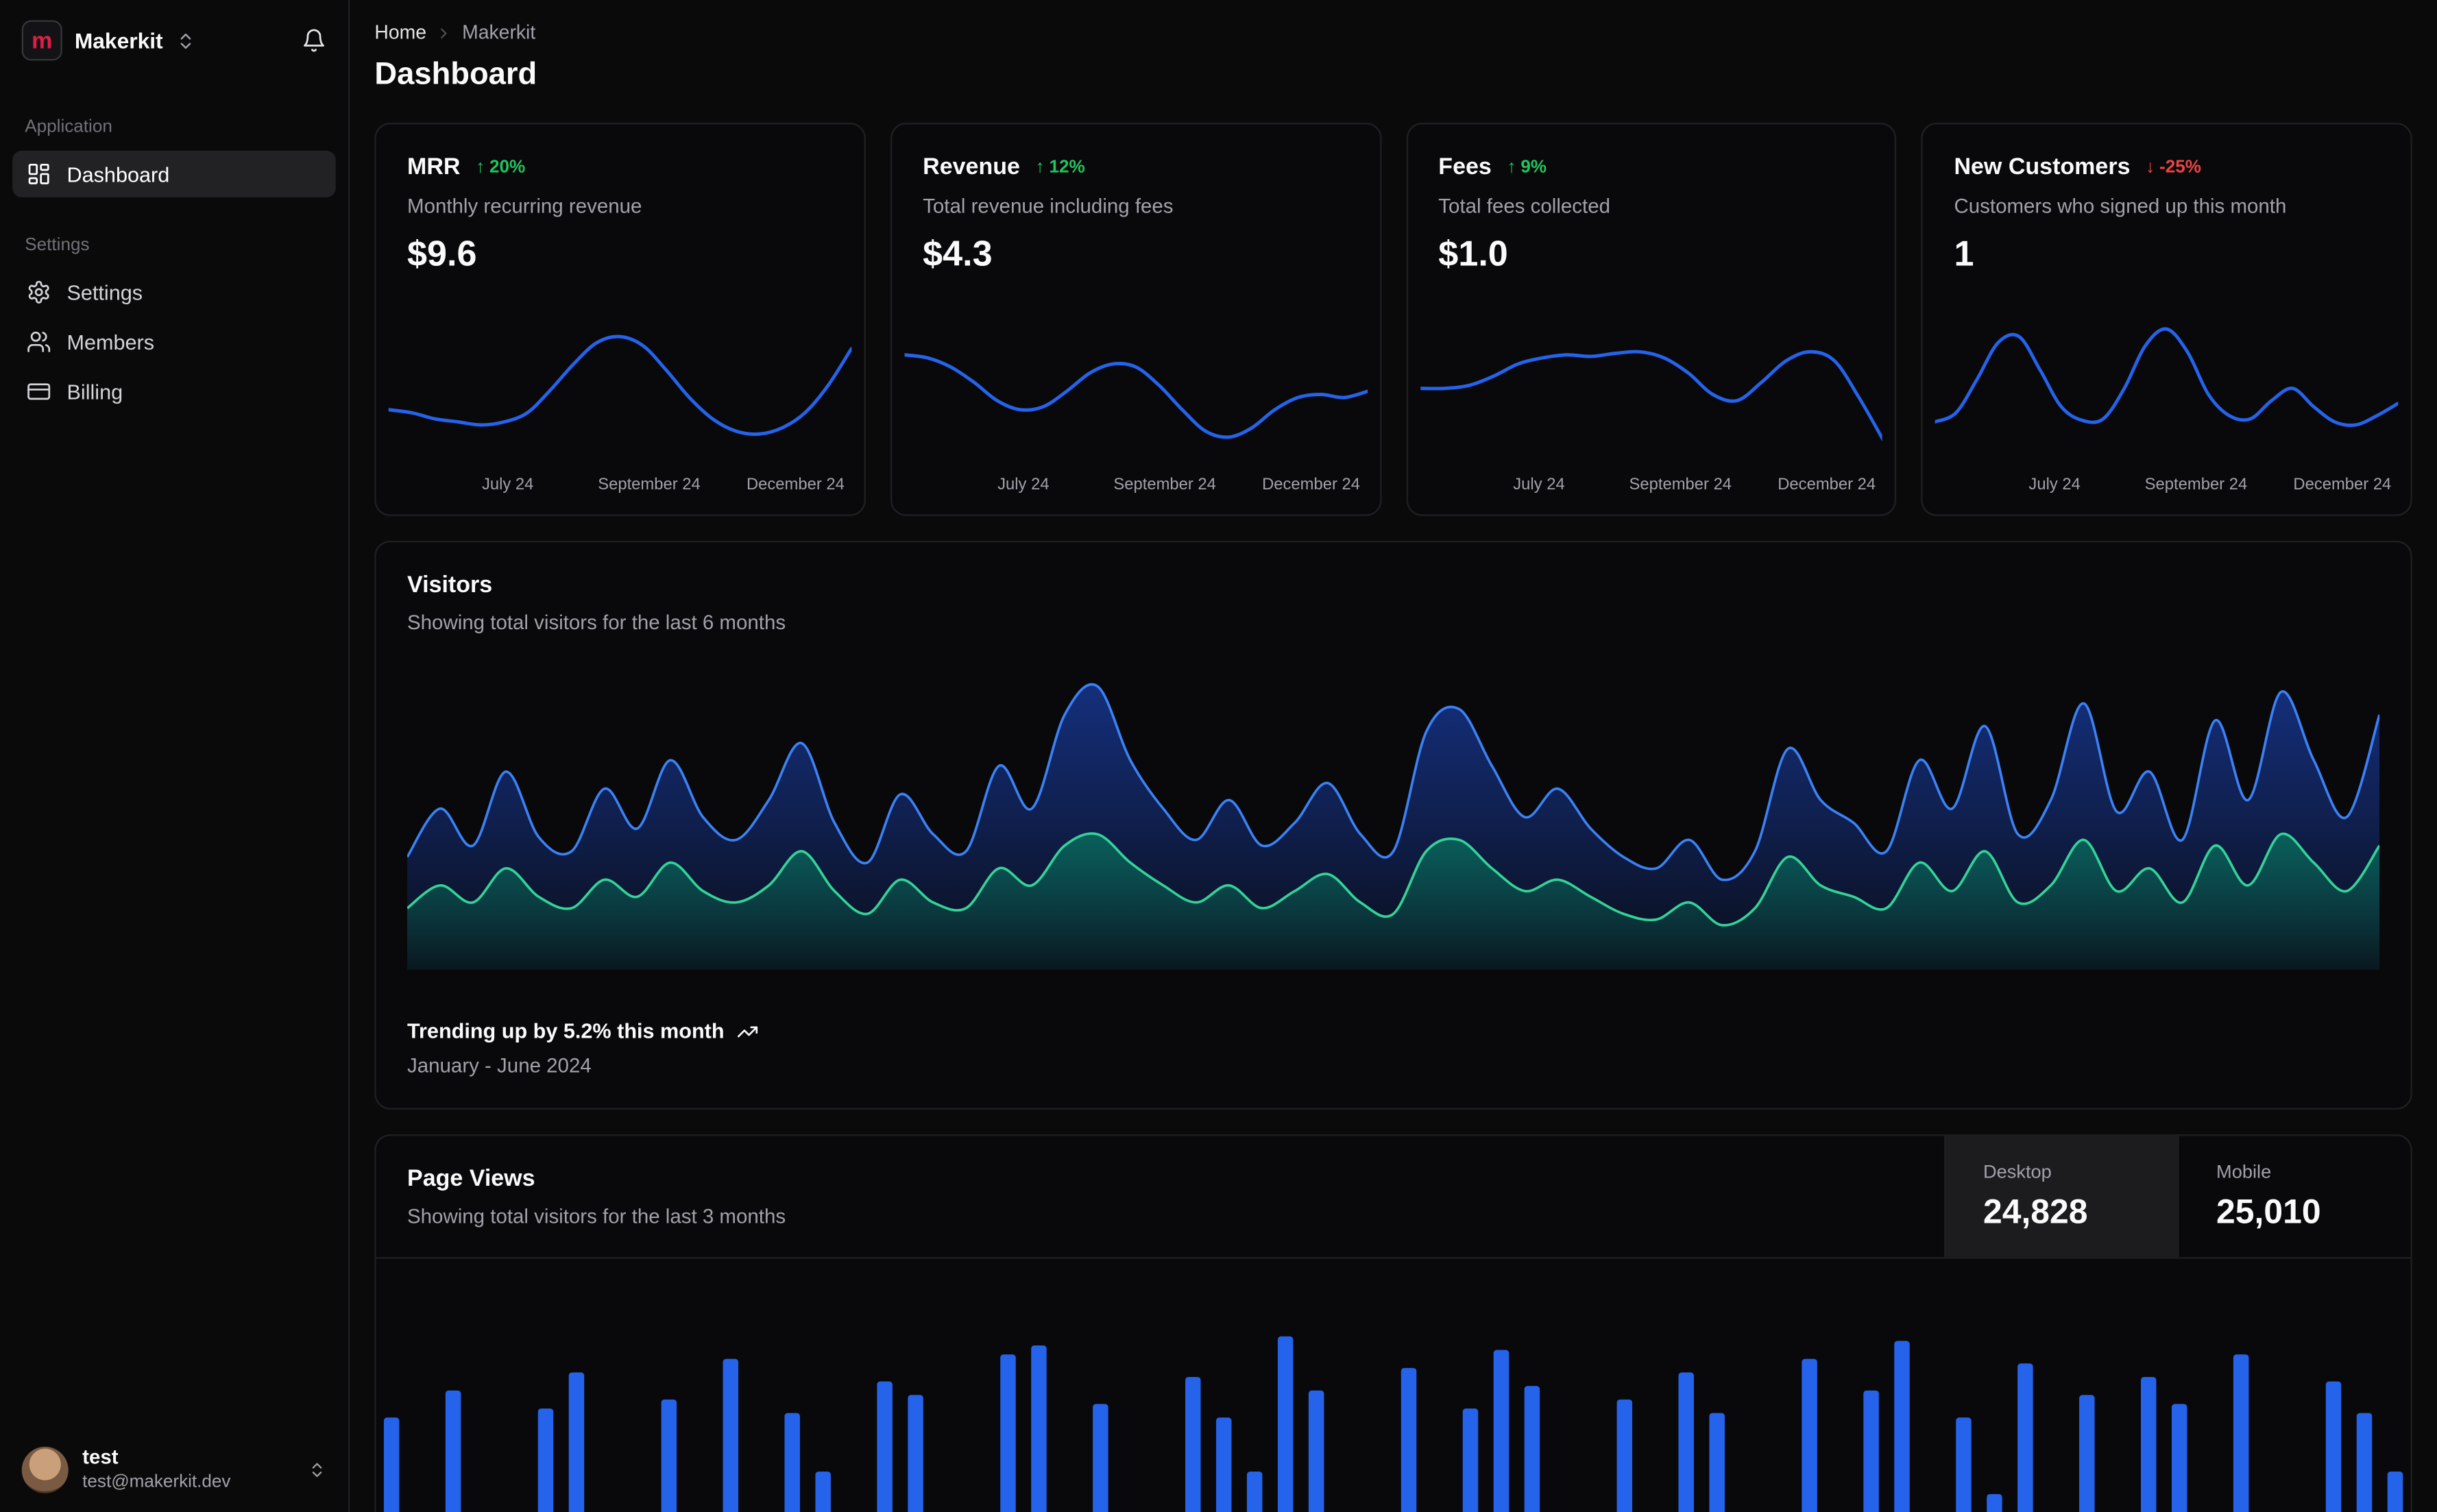  What do you see at coordinates (450, 585) in the screenshot?
I see `visitors-title: Visitors` at bounding box center [450, 585].